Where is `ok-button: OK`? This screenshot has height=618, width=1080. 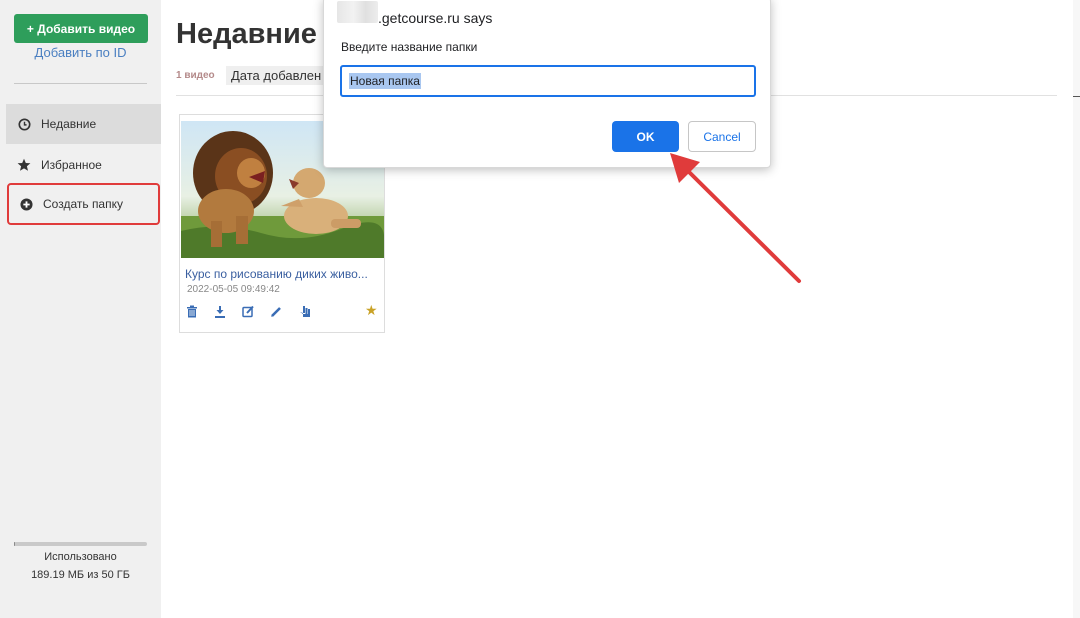 ok-button: OK is located at coordinates (645, 136).